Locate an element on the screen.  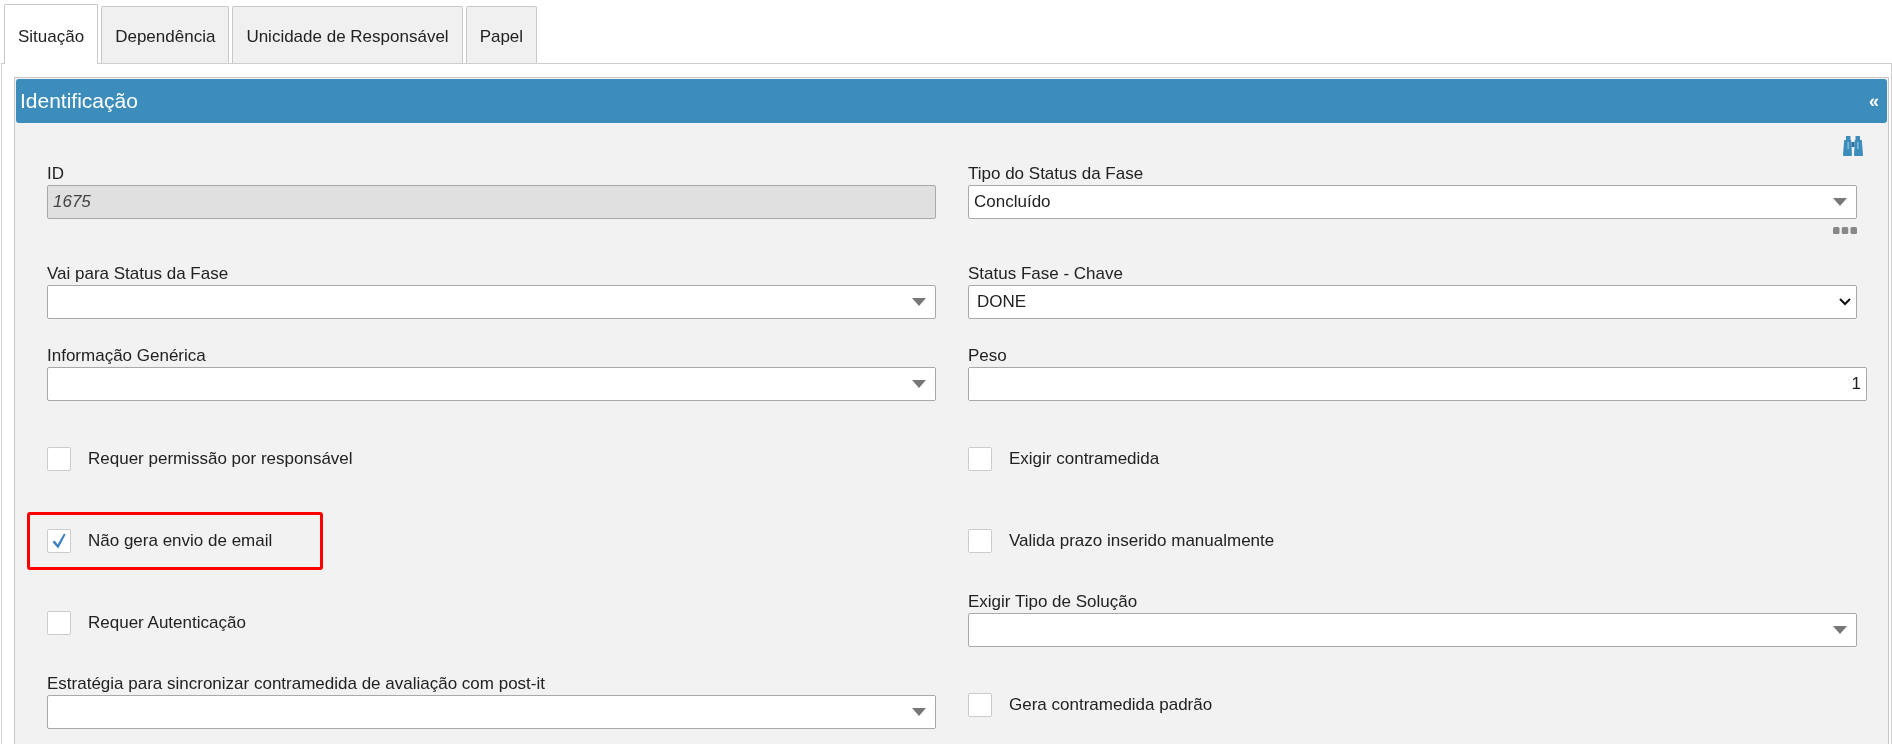
field-label: Peso is located at coordinates (987, 355).